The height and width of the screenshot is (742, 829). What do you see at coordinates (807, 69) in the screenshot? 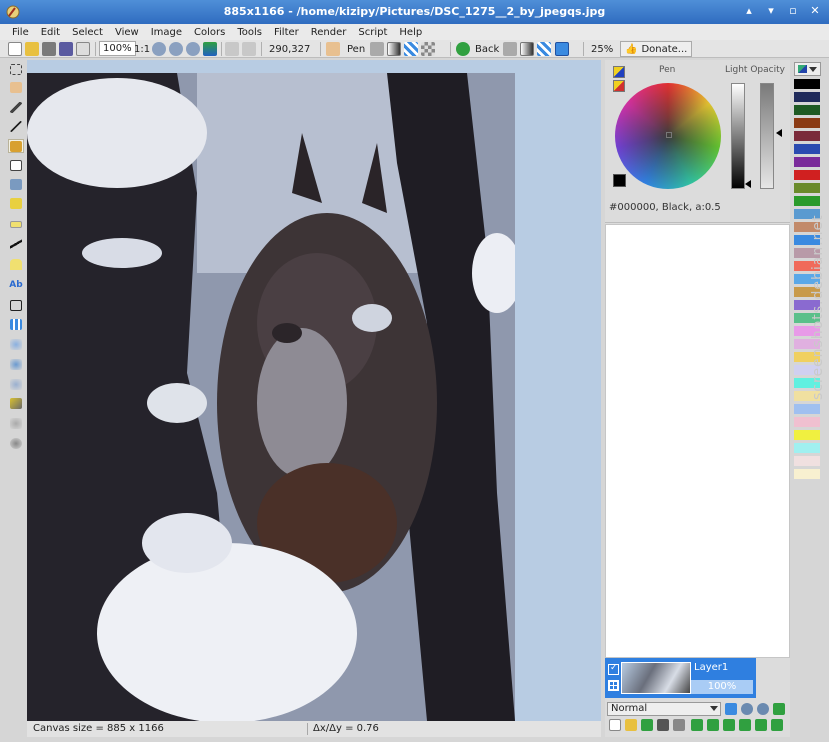
I see `palette-select` at bounding box center [807, 69].